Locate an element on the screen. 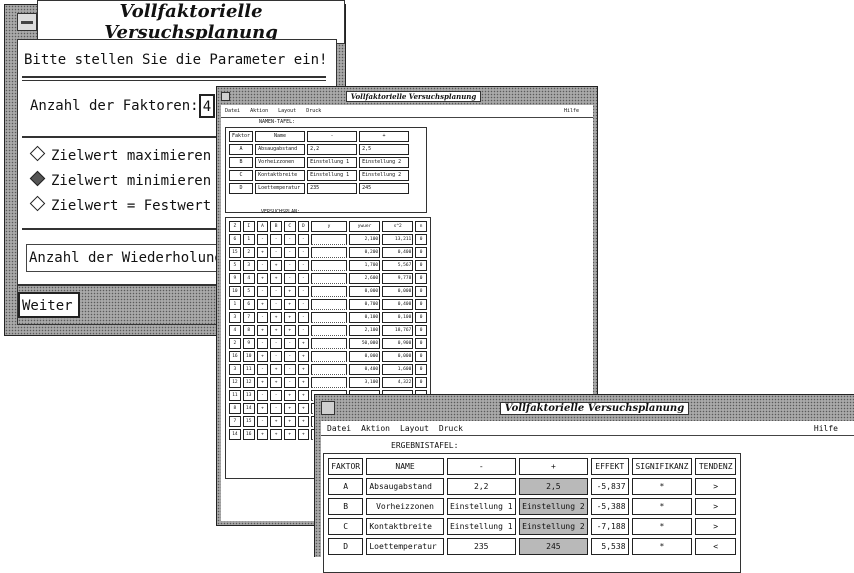 The height and width of the screenshot is (573, 854). significance-cell: * is located at coordinates (662, 546).